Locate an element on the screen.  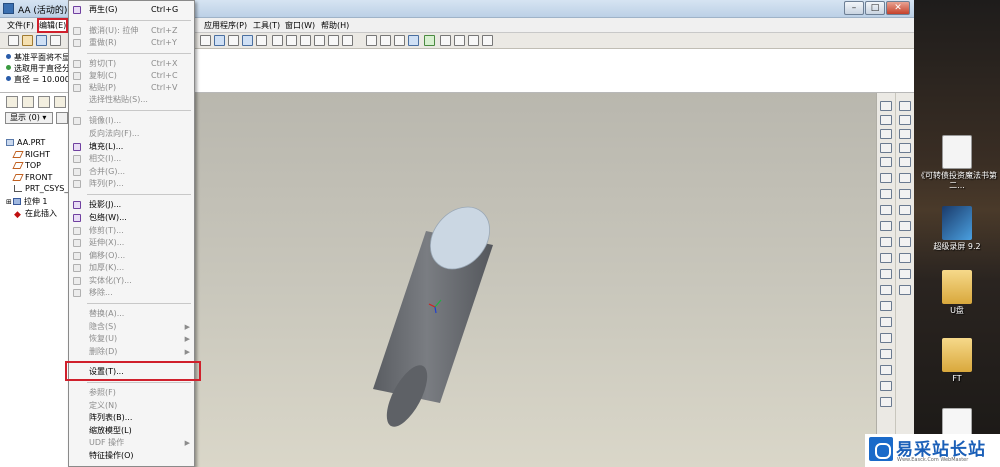
maximize-button: □ is located at coordinates (875, 8).